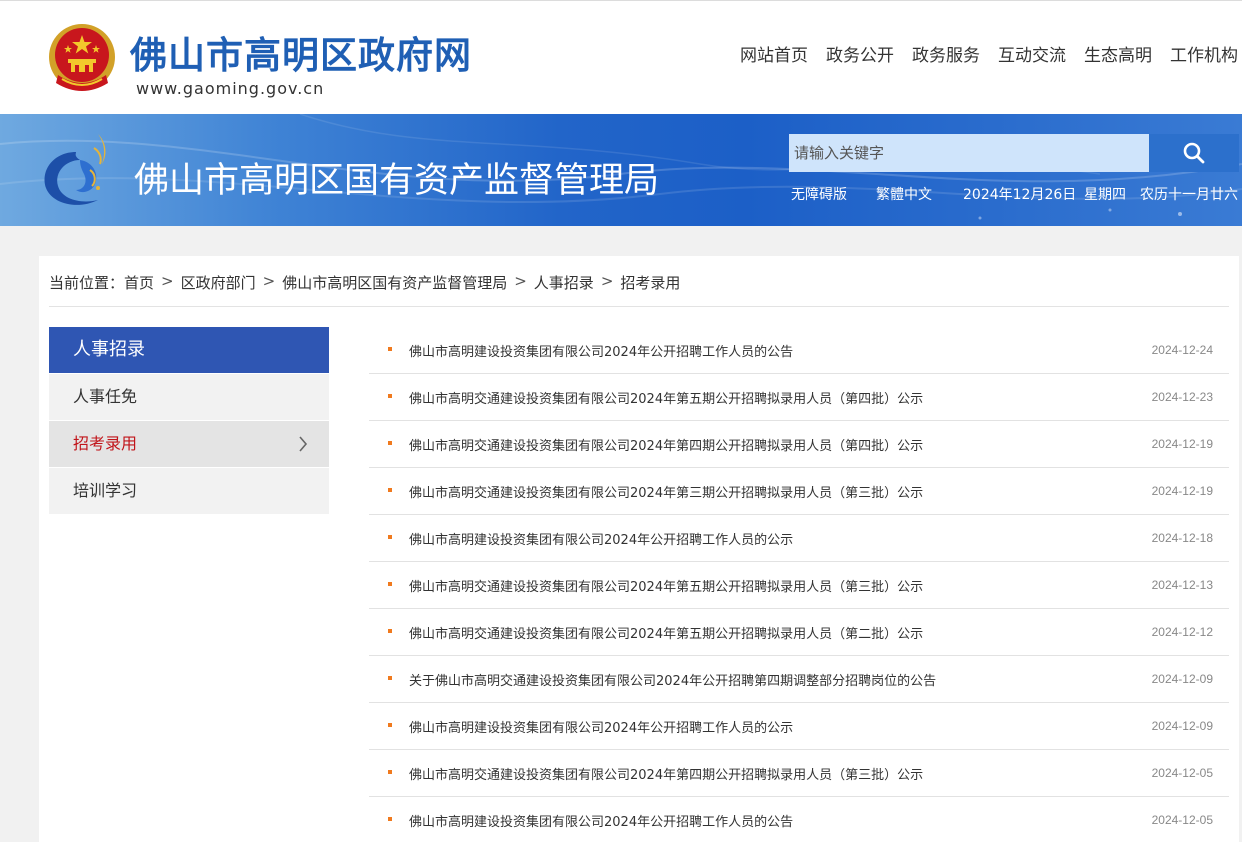 The image size is (1242, 842). What do you see at coordinates (1032, 53) in the screenshot?
I see `nav-item-interaction: 互动交流` at bounding box center [1032, 53].